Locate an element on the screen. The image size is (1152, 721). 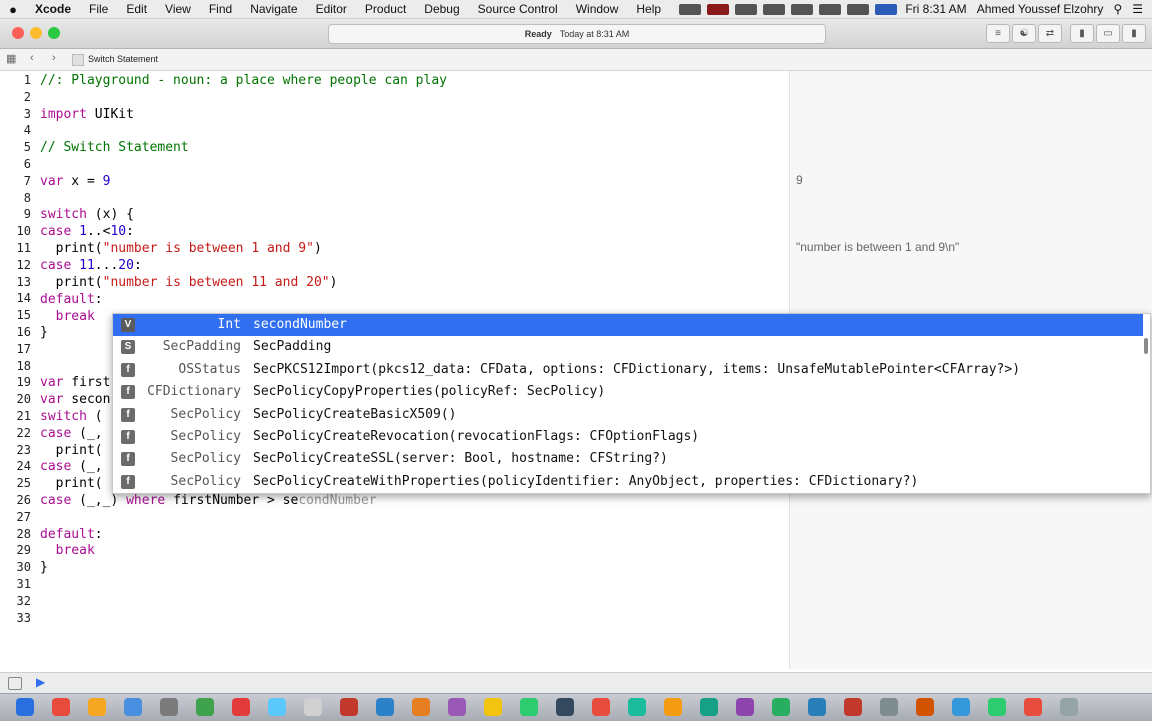
line-number: 21 is located at coordinates (23, 416).